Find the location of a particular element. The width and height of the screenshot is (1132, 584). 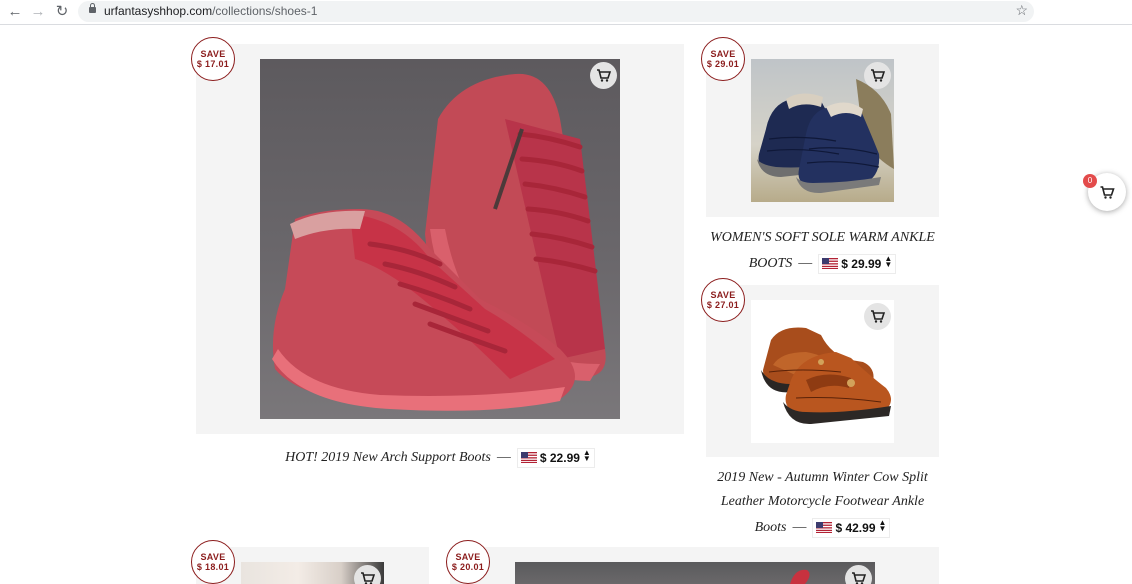

url-domain: urfantasyshhop.com is located at coordinates (158, 11).